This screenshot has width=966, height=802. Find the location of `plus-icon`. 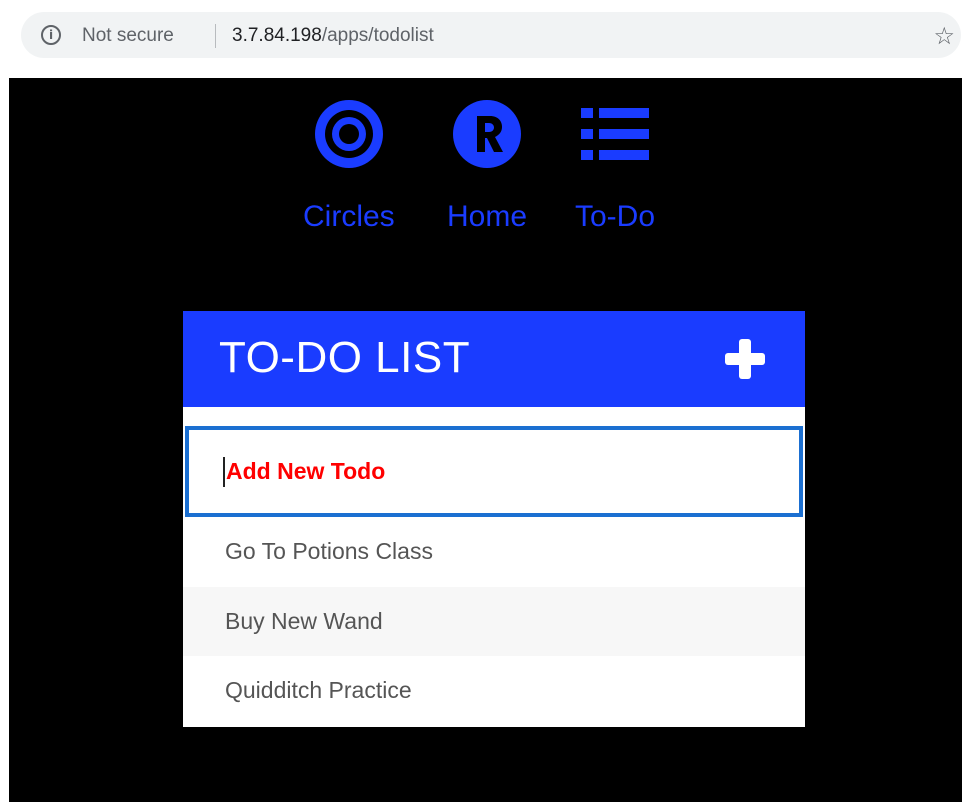

plus-icon is located at coordinates (745, 359).